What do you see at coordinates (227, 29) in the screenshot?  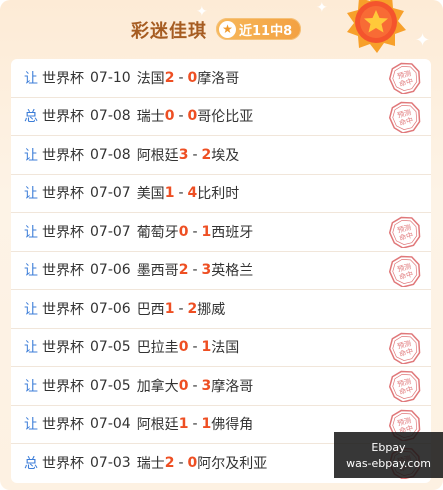 I see `star-icon: ★` at bounding box center [227, 29].